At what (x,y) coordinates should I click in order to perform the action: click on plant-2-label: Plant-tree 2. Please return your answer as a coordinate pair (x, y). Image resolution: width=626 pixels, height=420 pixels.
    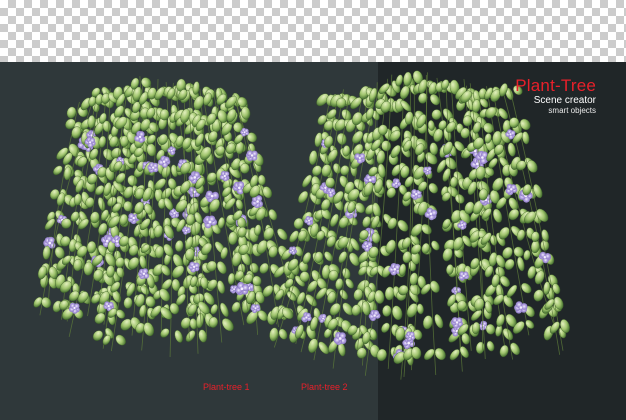
    Looking at the image, I should click on (324, 387).